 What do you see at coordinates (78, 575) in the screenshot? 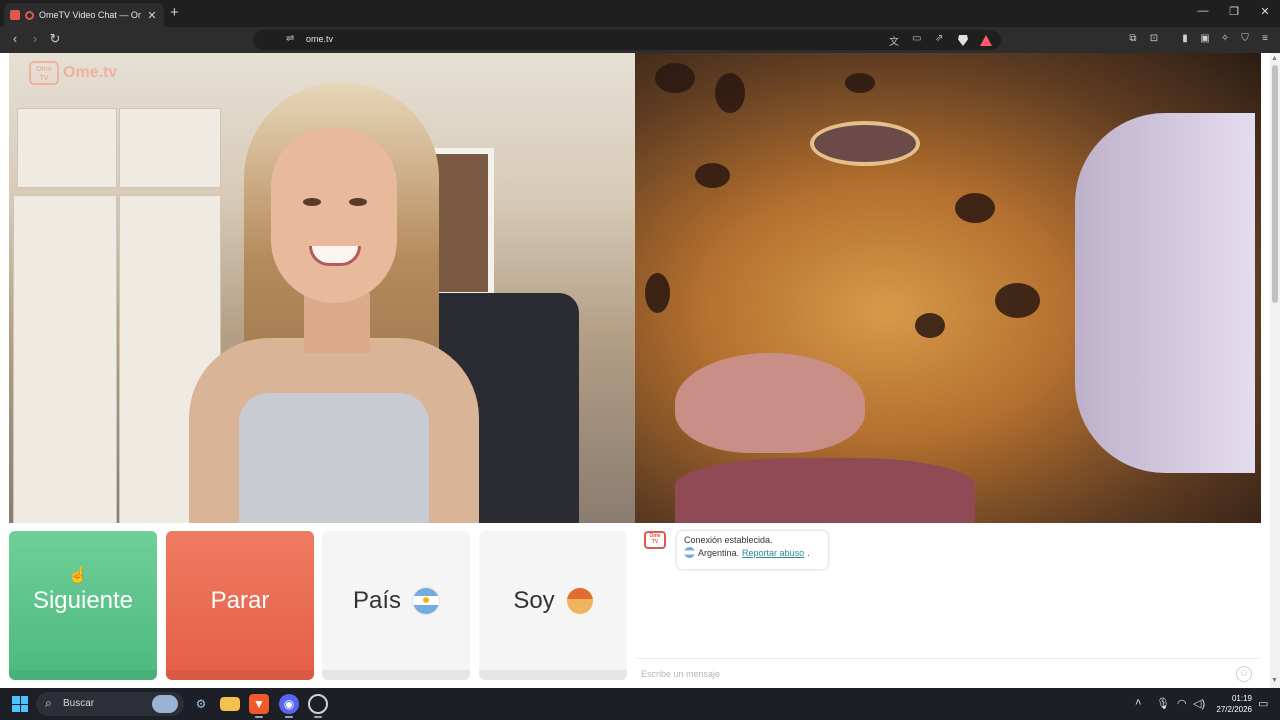
I see `mouse-pointer-icon: ☝` at bounding box center [78, 575].